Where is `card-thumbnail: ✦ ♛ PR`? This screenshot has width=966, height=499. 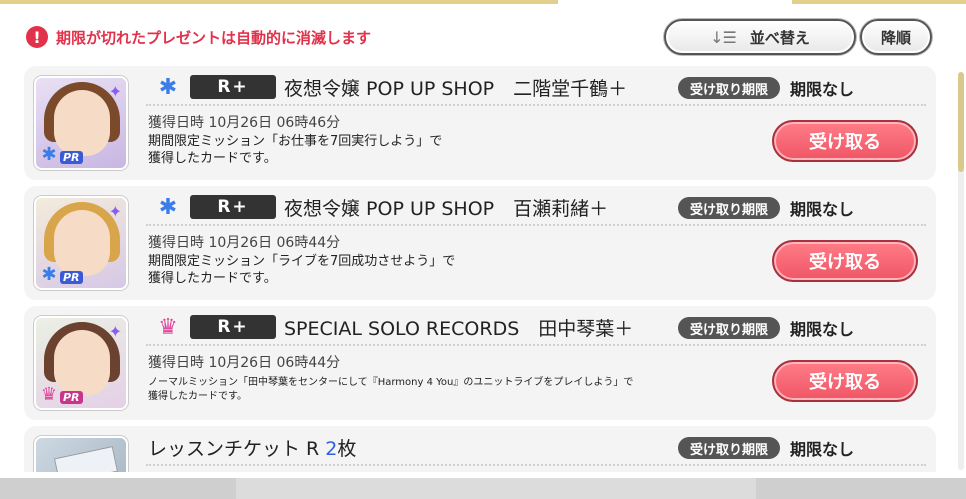
card-thumbnail: ✦ ♛ PR is located at coordinates (81, 363).